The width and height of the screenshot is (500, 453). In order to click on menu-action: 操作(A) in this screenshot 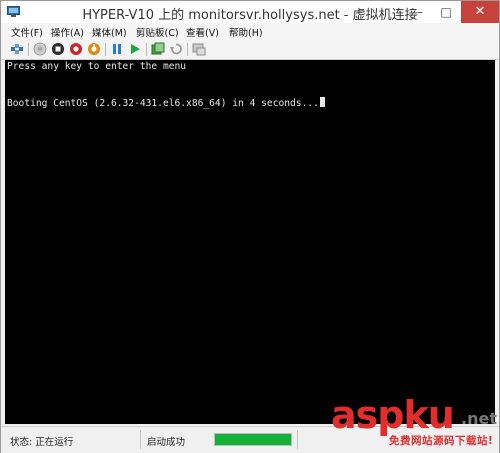, I will do `click(67, 32)`.